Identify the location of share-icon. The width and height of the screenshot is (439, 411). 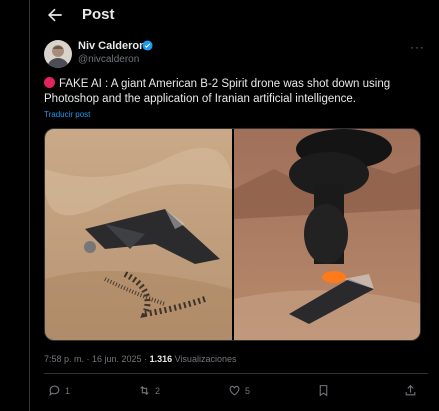
(410, 390).